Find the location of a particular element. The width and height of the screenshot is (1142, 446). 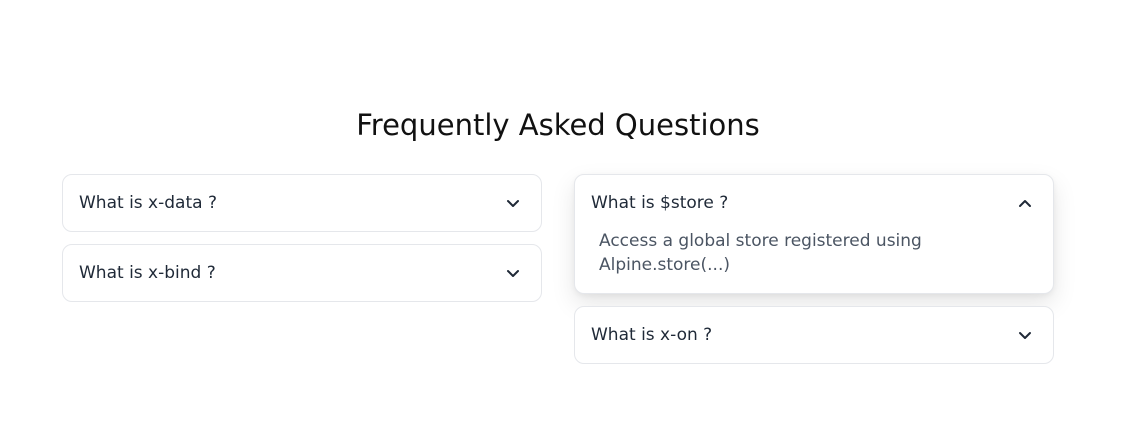

faq-toggle-x-data: What is x-data ? is located at coordinates (302, 203).